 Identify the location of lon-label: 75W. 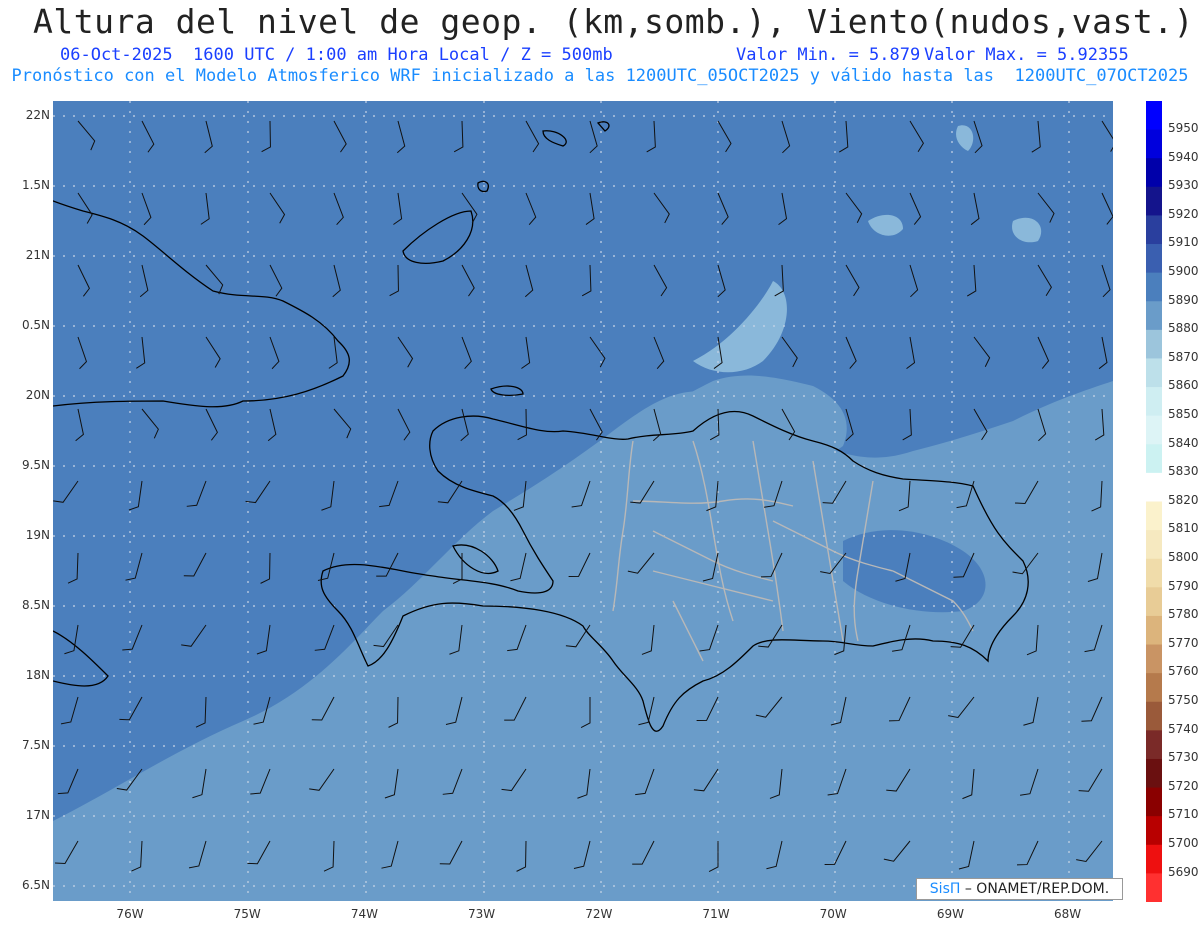
(247, 914).